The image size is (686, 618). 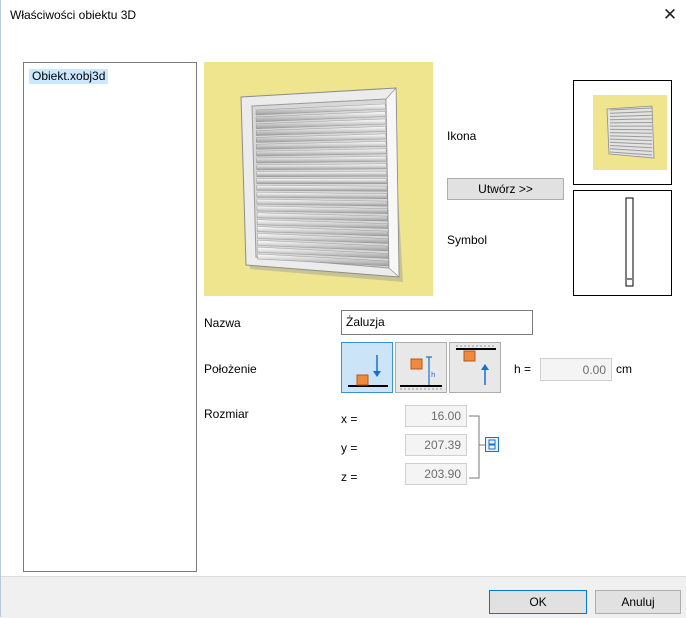 I want to click on create-button: Utwórz >>, so click(x=505, y=189).